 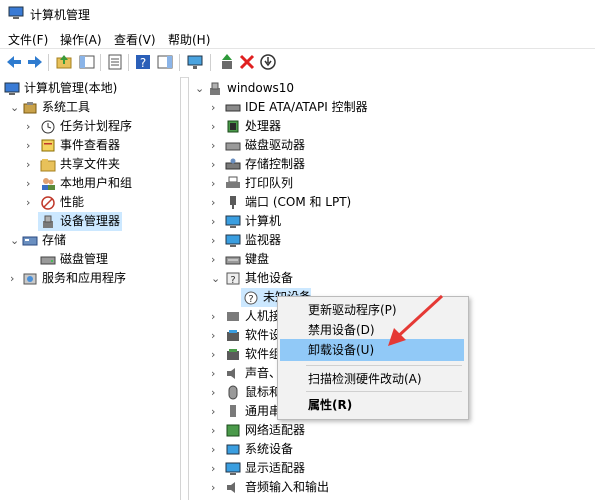 What do you see at coordinates (389, 259) in the screenshot?
I see `device-category: › 键盘` at bounding box center [389, 259].